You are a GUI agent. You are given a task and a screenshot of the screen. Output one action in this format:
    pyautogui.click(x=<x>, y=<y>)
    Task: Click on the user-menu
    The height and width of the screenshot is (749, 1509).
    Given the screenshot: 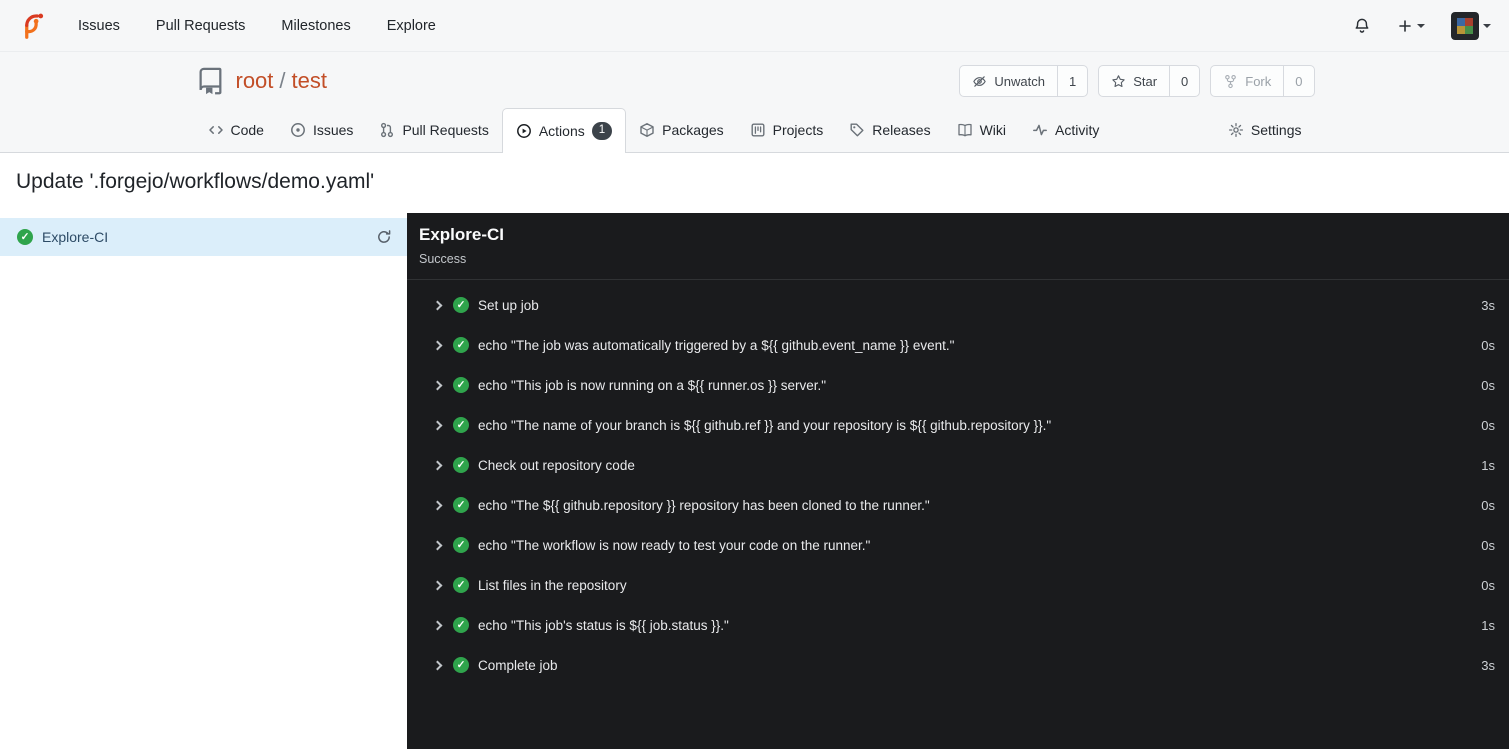 What is the action you would take?
    pyautogui.click(x=1471, y=25)
    